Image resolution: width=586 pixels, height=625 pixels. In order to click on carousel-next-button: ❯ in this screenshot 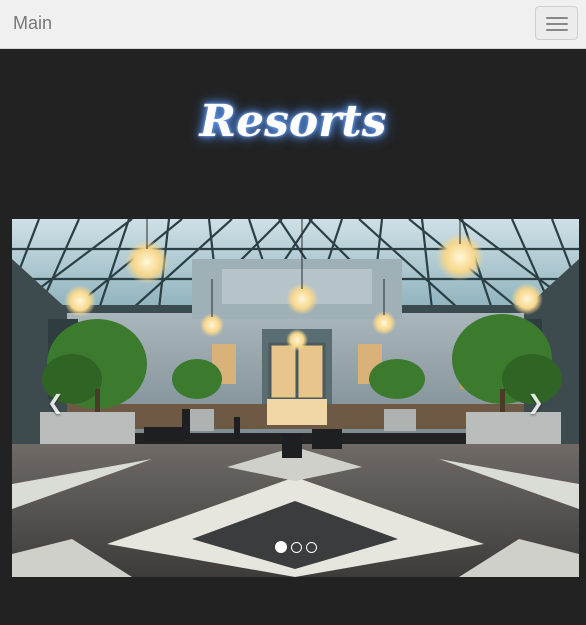, I will do `click(534, 398)`.